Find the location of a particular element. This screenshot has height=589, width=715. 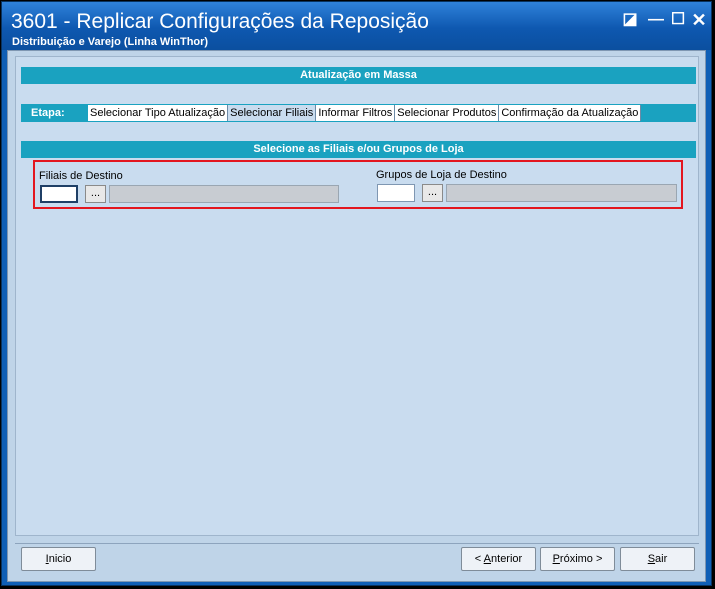

branches-description-field is located at coordinates (224, 194).